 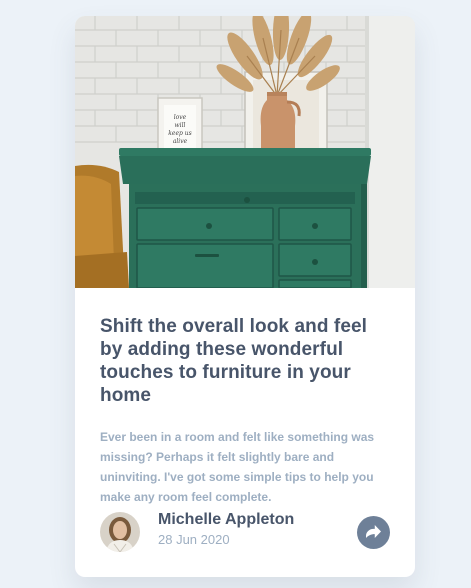 I want to click on frame-text-line: keep us, so click(x=179, y=133).